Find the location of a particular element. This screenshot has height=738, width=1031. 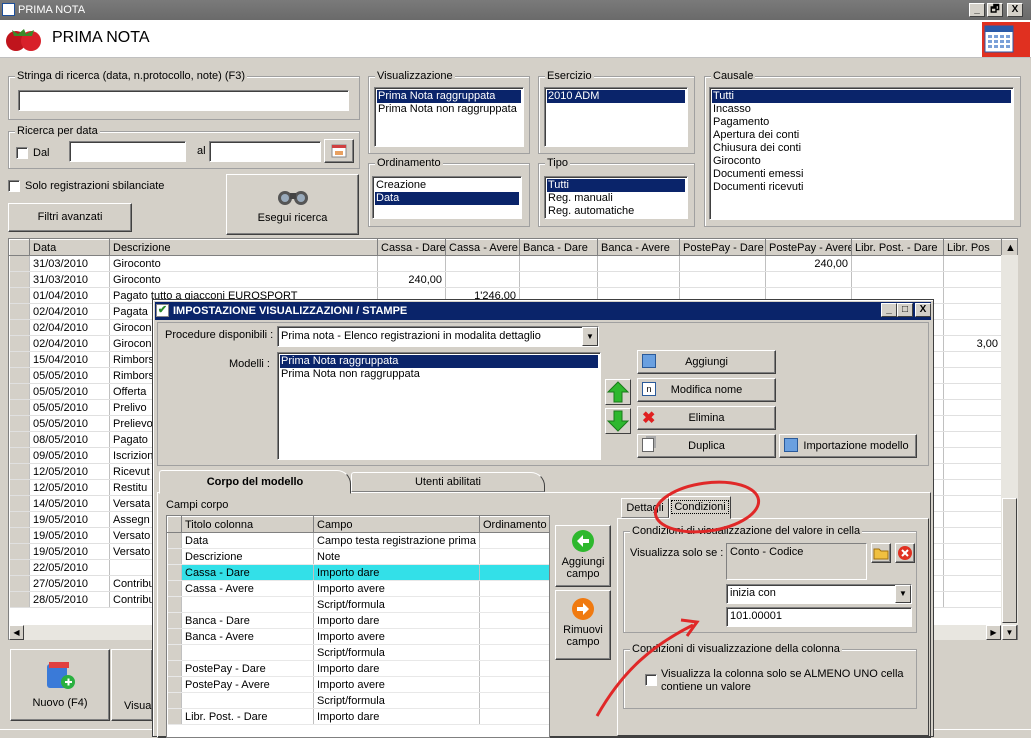

scroll-left-arrow-icon: ◀ is located at coordinates (16, 632).